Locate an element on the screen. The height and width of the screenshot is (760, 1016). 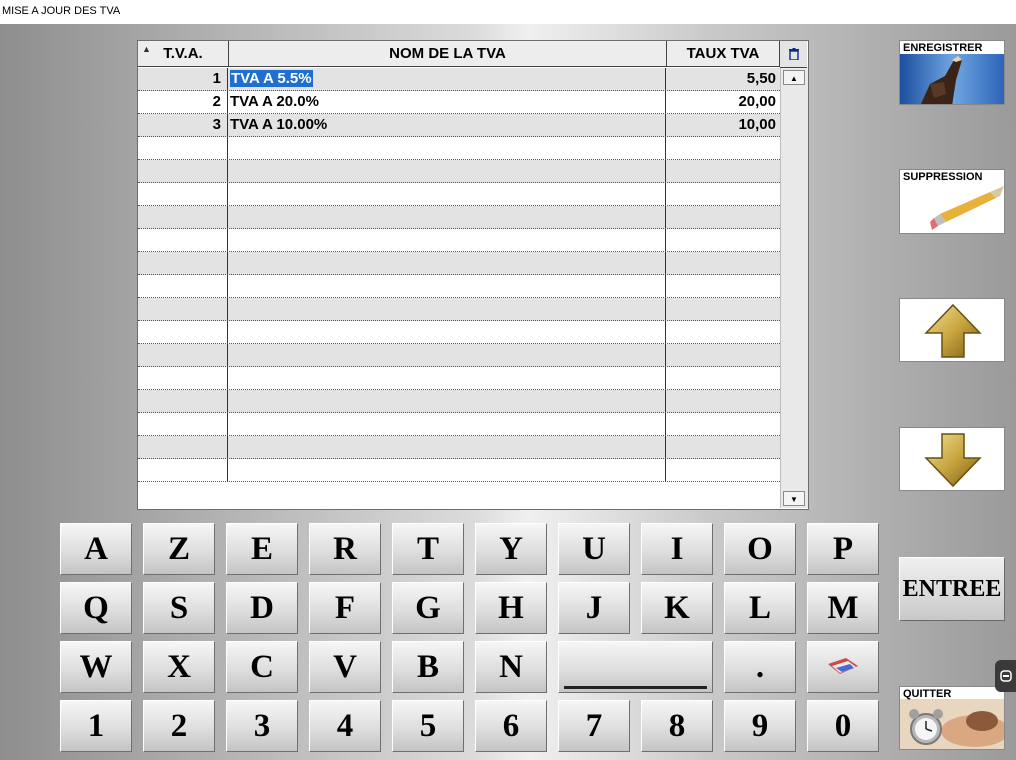
column-header-rate: TAUX TVA is located at coordinates (723, 54).